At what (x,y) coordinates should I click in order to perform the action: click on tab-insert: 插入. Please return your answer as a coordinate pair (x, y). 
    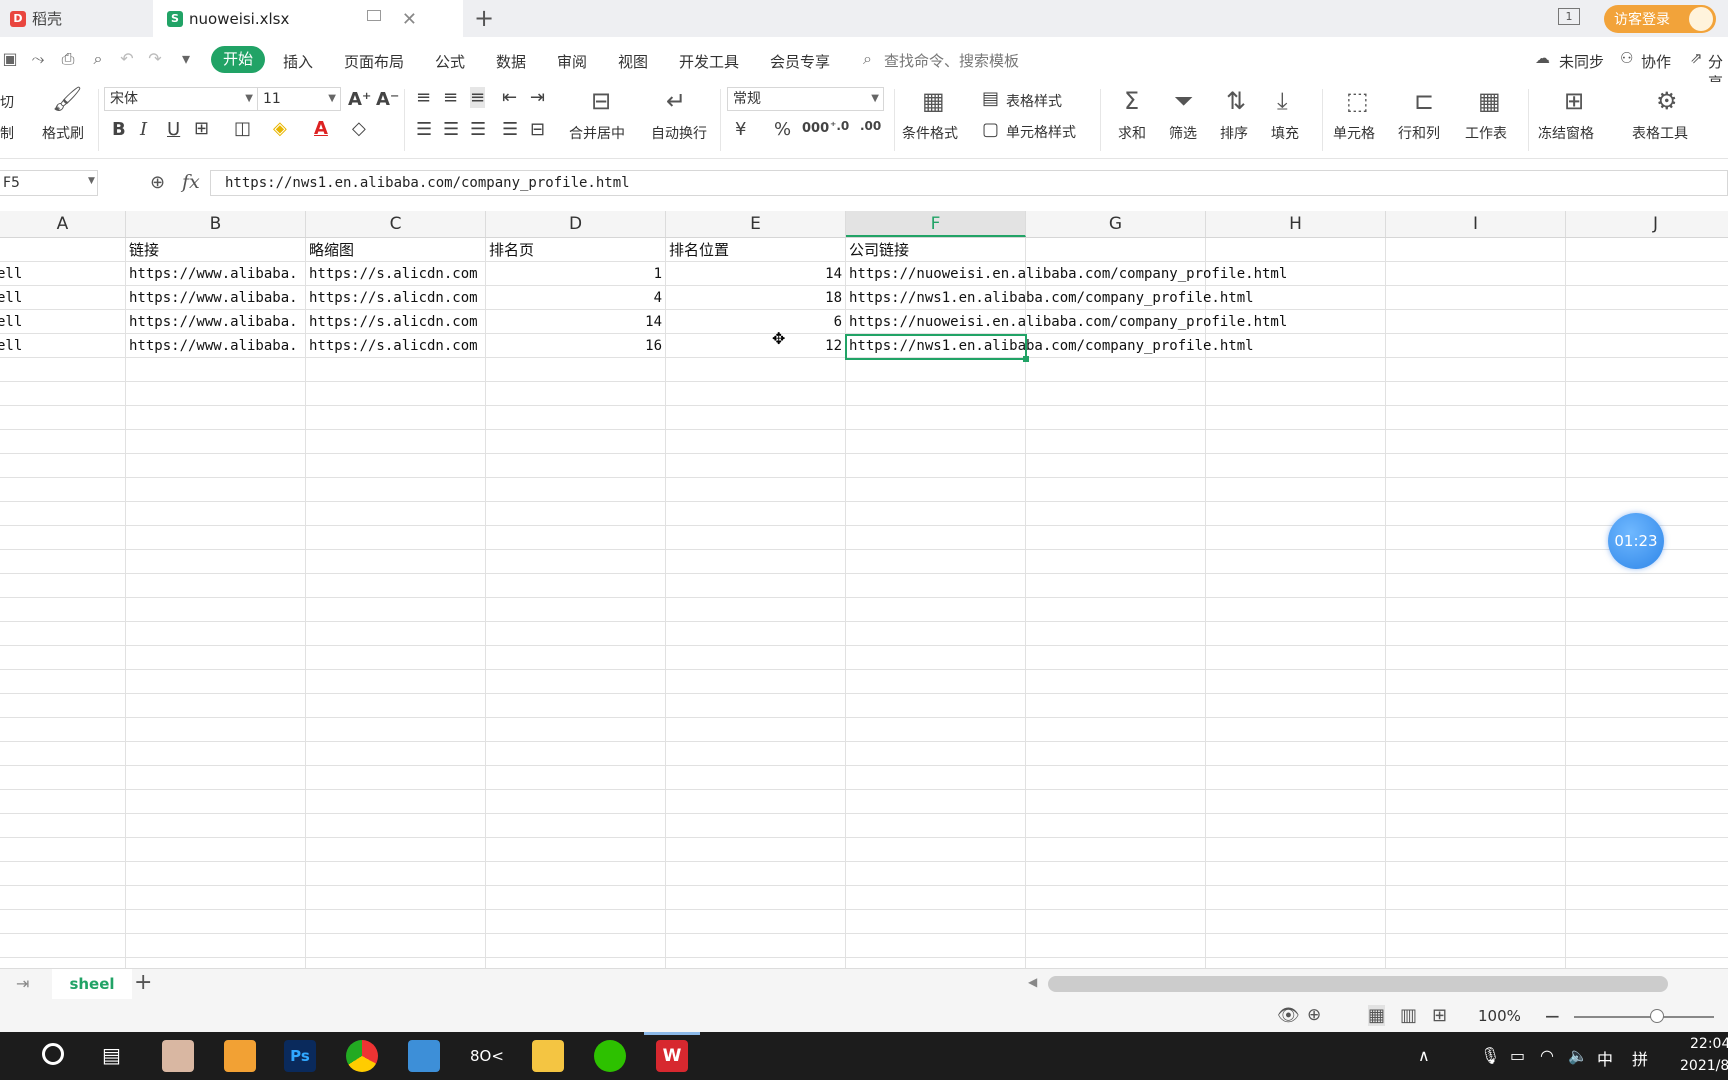
    Looking at the image, I should click on (298, 61).